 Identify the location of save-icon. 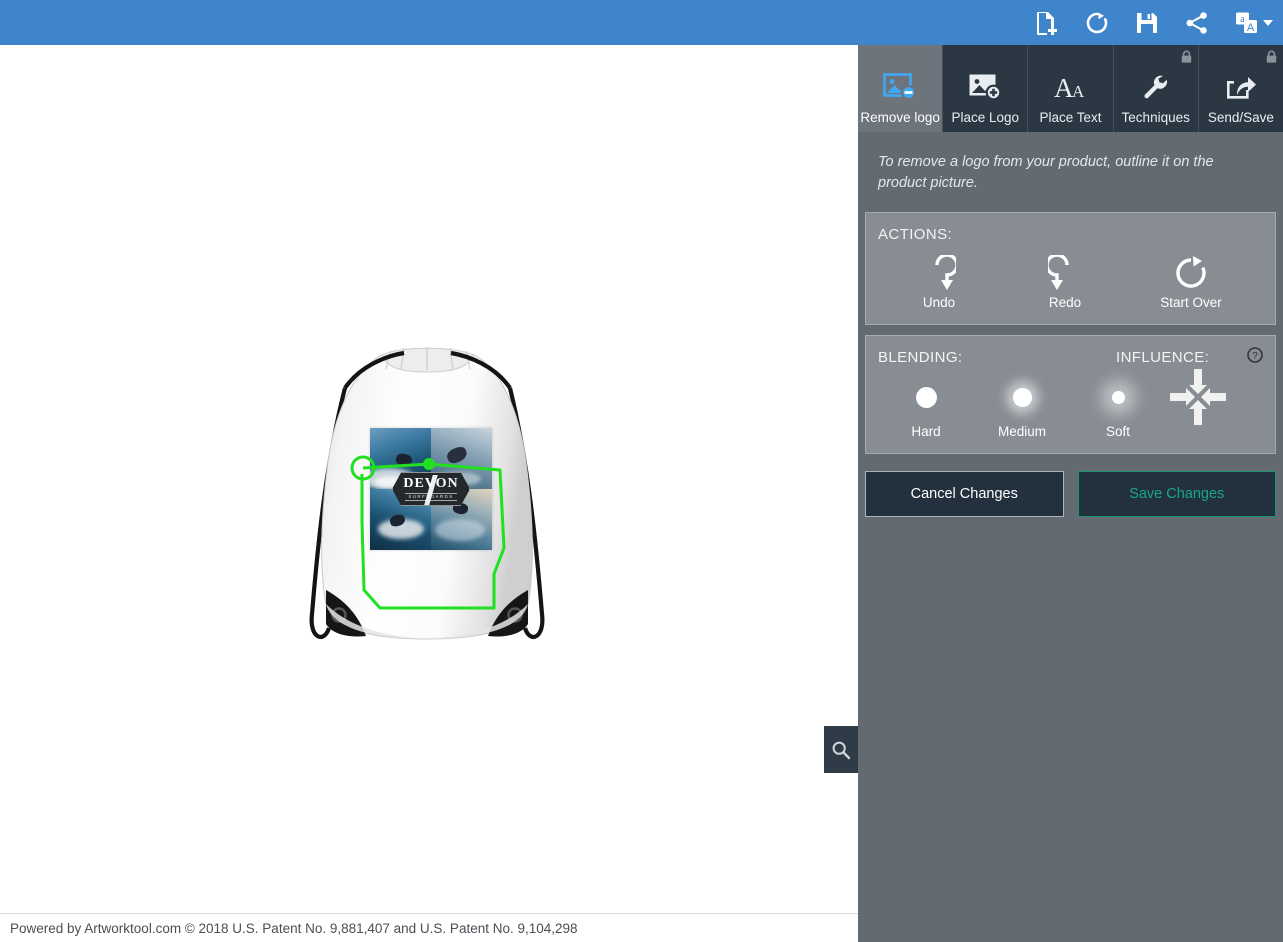
(1147, 23).